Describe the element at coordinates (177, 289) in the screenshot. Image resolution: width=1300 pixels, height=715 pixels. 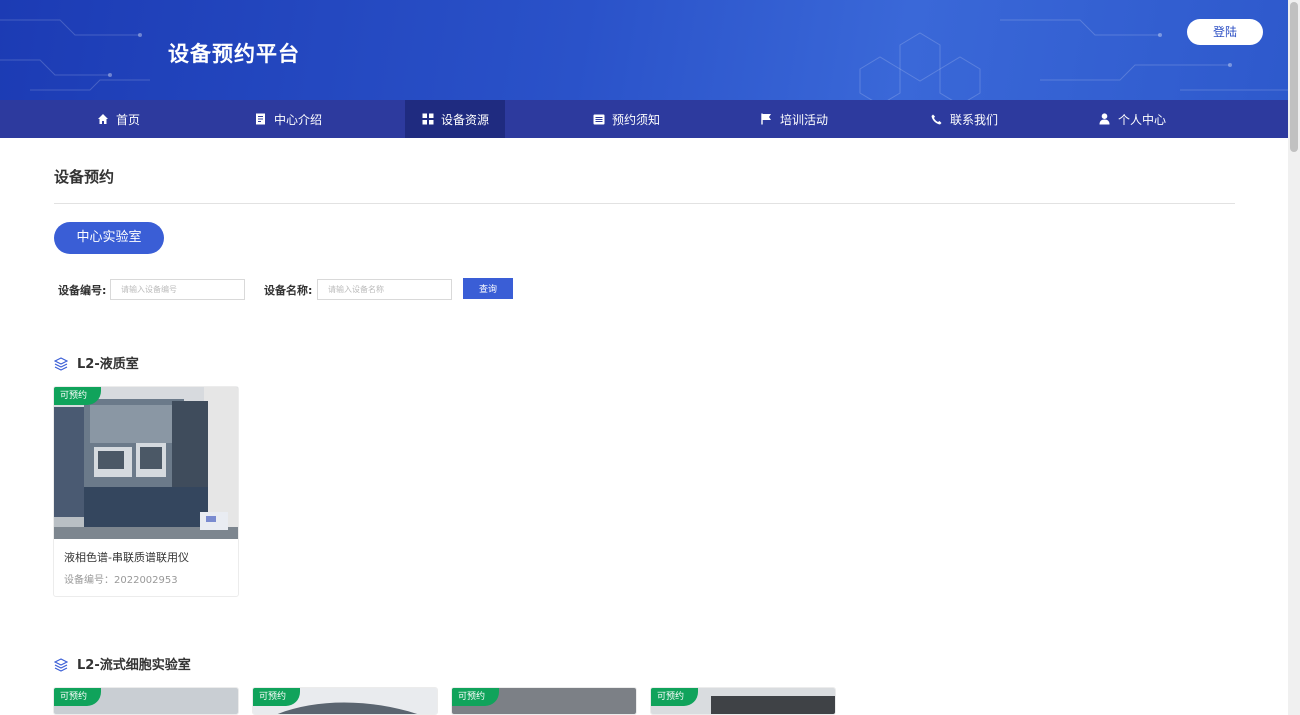
I see `device-code-input` at that location.